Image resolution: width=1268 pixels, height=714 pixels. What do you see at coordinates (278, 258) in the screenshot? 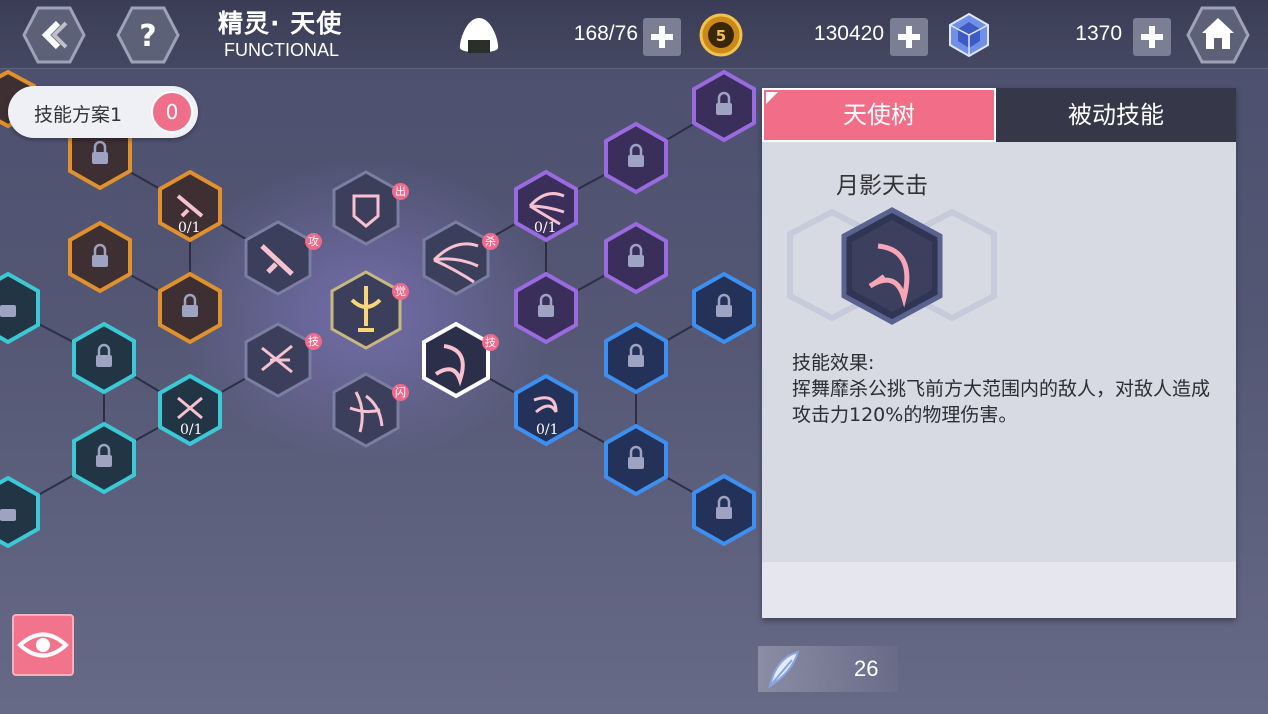
I see `skill-node-attack` at bounding box center [278, 258].